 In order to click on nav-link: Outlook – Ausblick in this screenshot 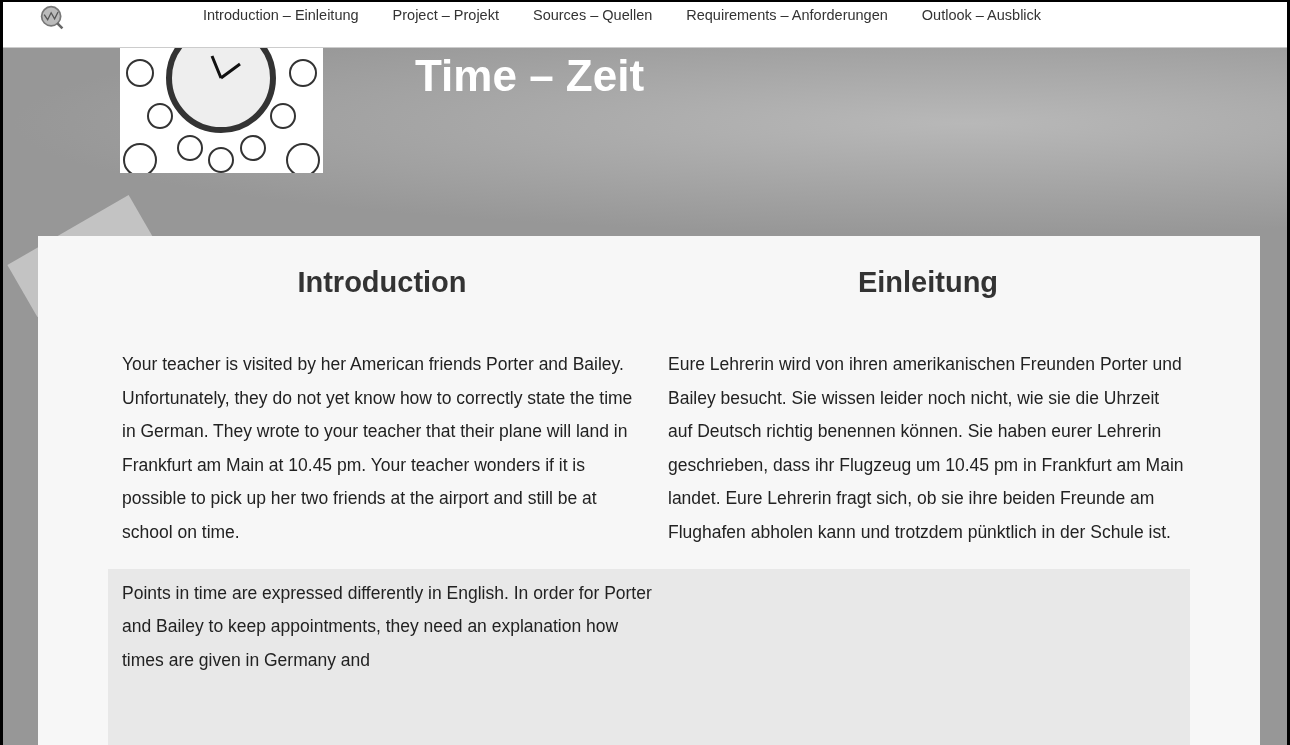, I will do `click(981, 14)`.